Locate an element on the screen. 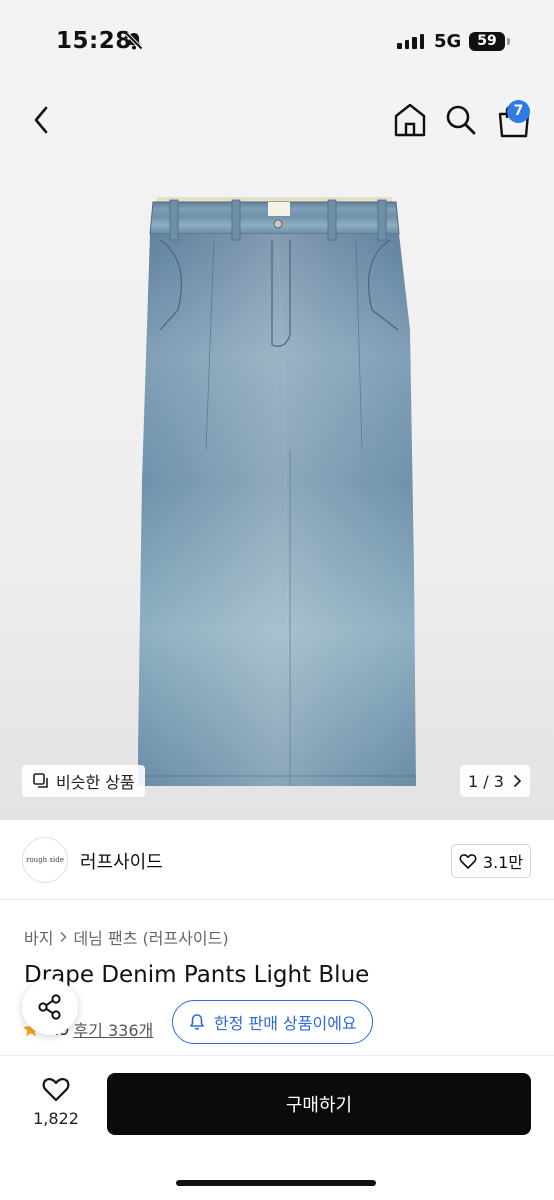  share-icon is located at coordinates (49, 1007).